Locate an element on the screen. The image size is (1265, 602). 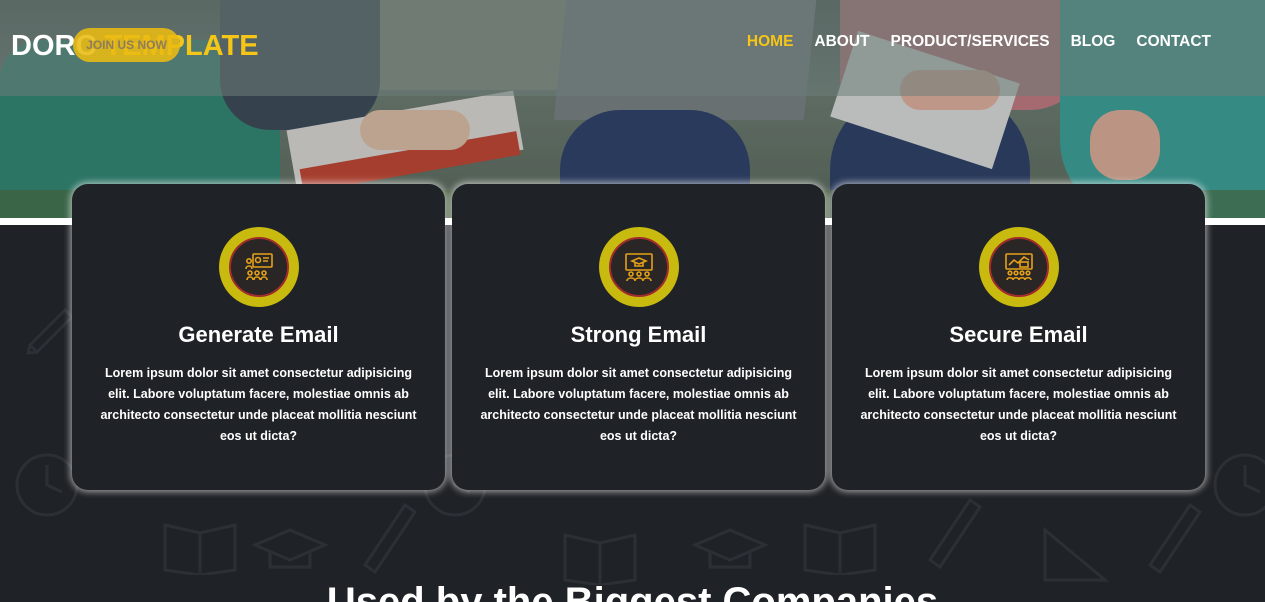
graduation-board-icon is located at coordinates (639, 267).